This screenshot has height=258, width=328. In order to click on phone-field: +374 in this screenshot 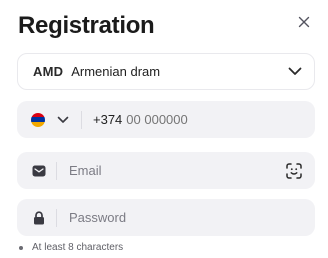, I will do `click(166, 119)`.